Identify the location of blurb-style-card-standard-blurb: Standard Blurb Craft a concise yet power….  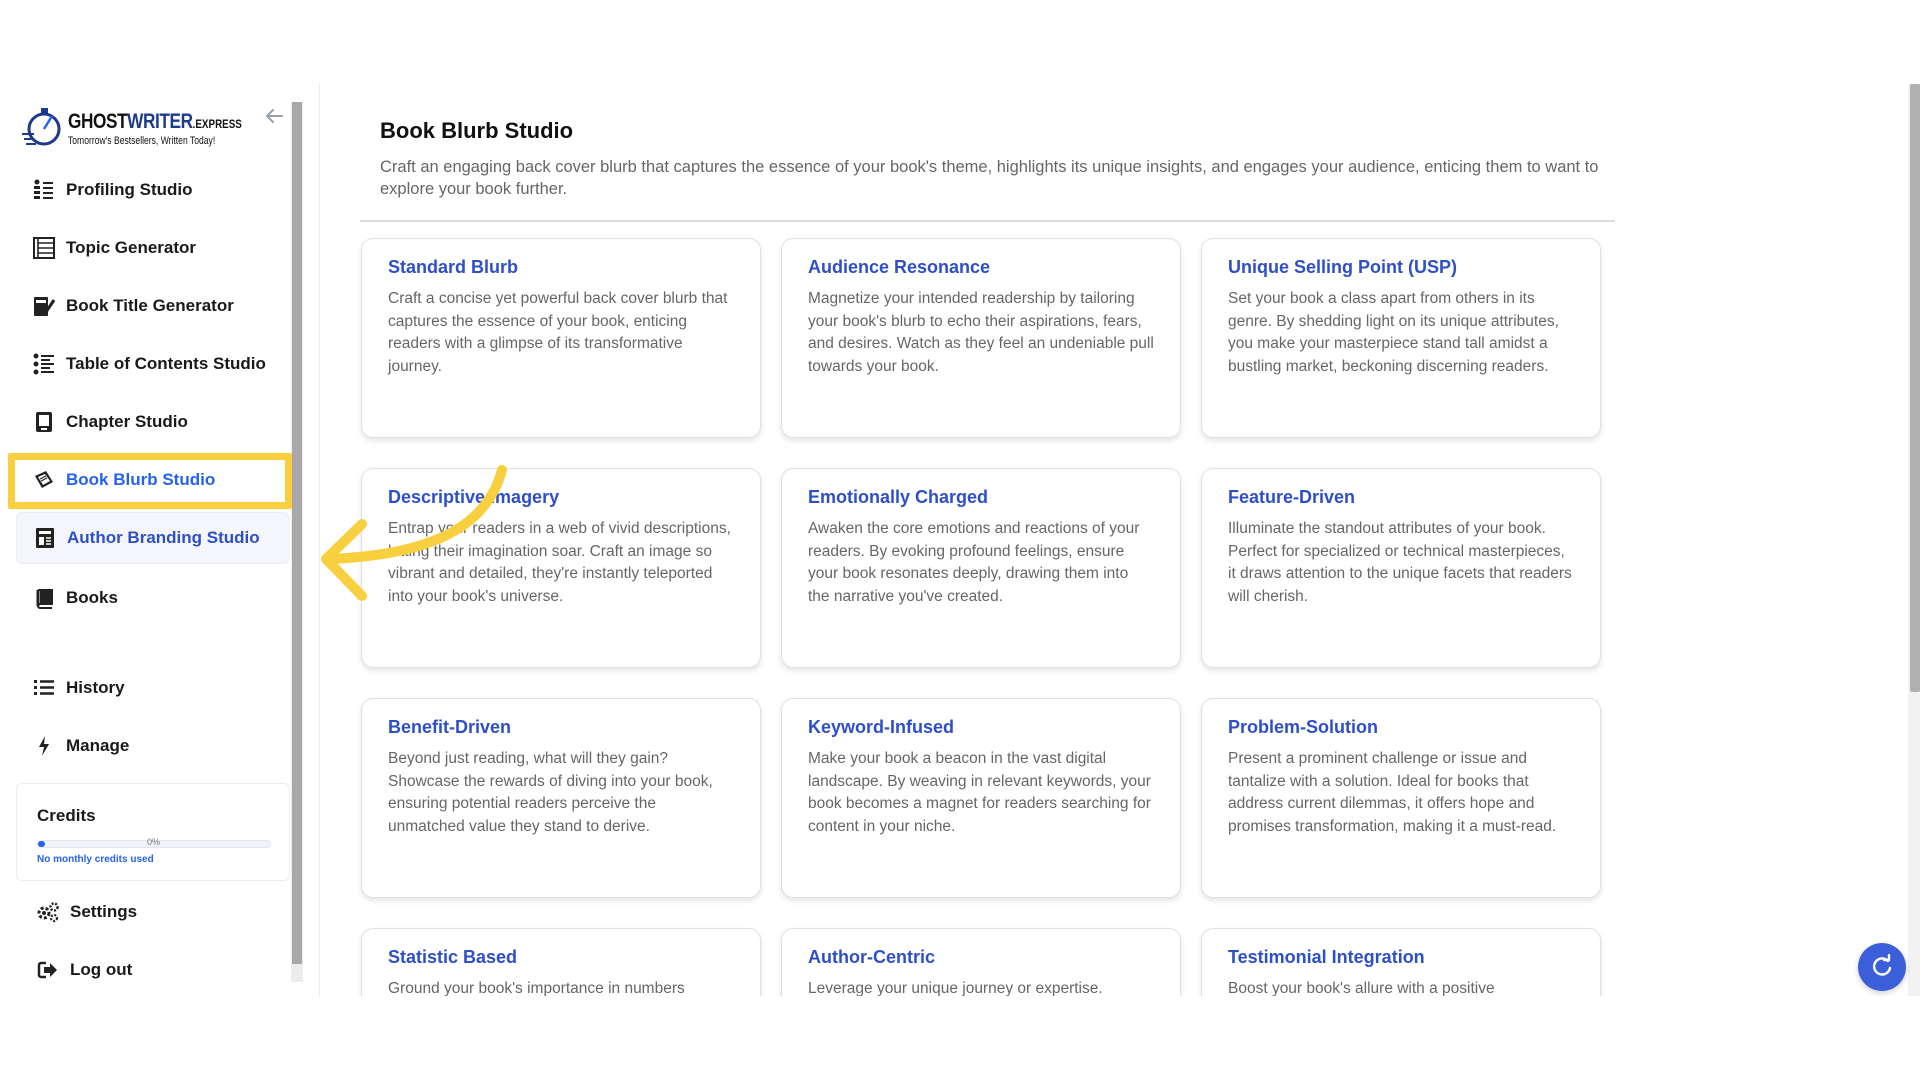
(561, 338).